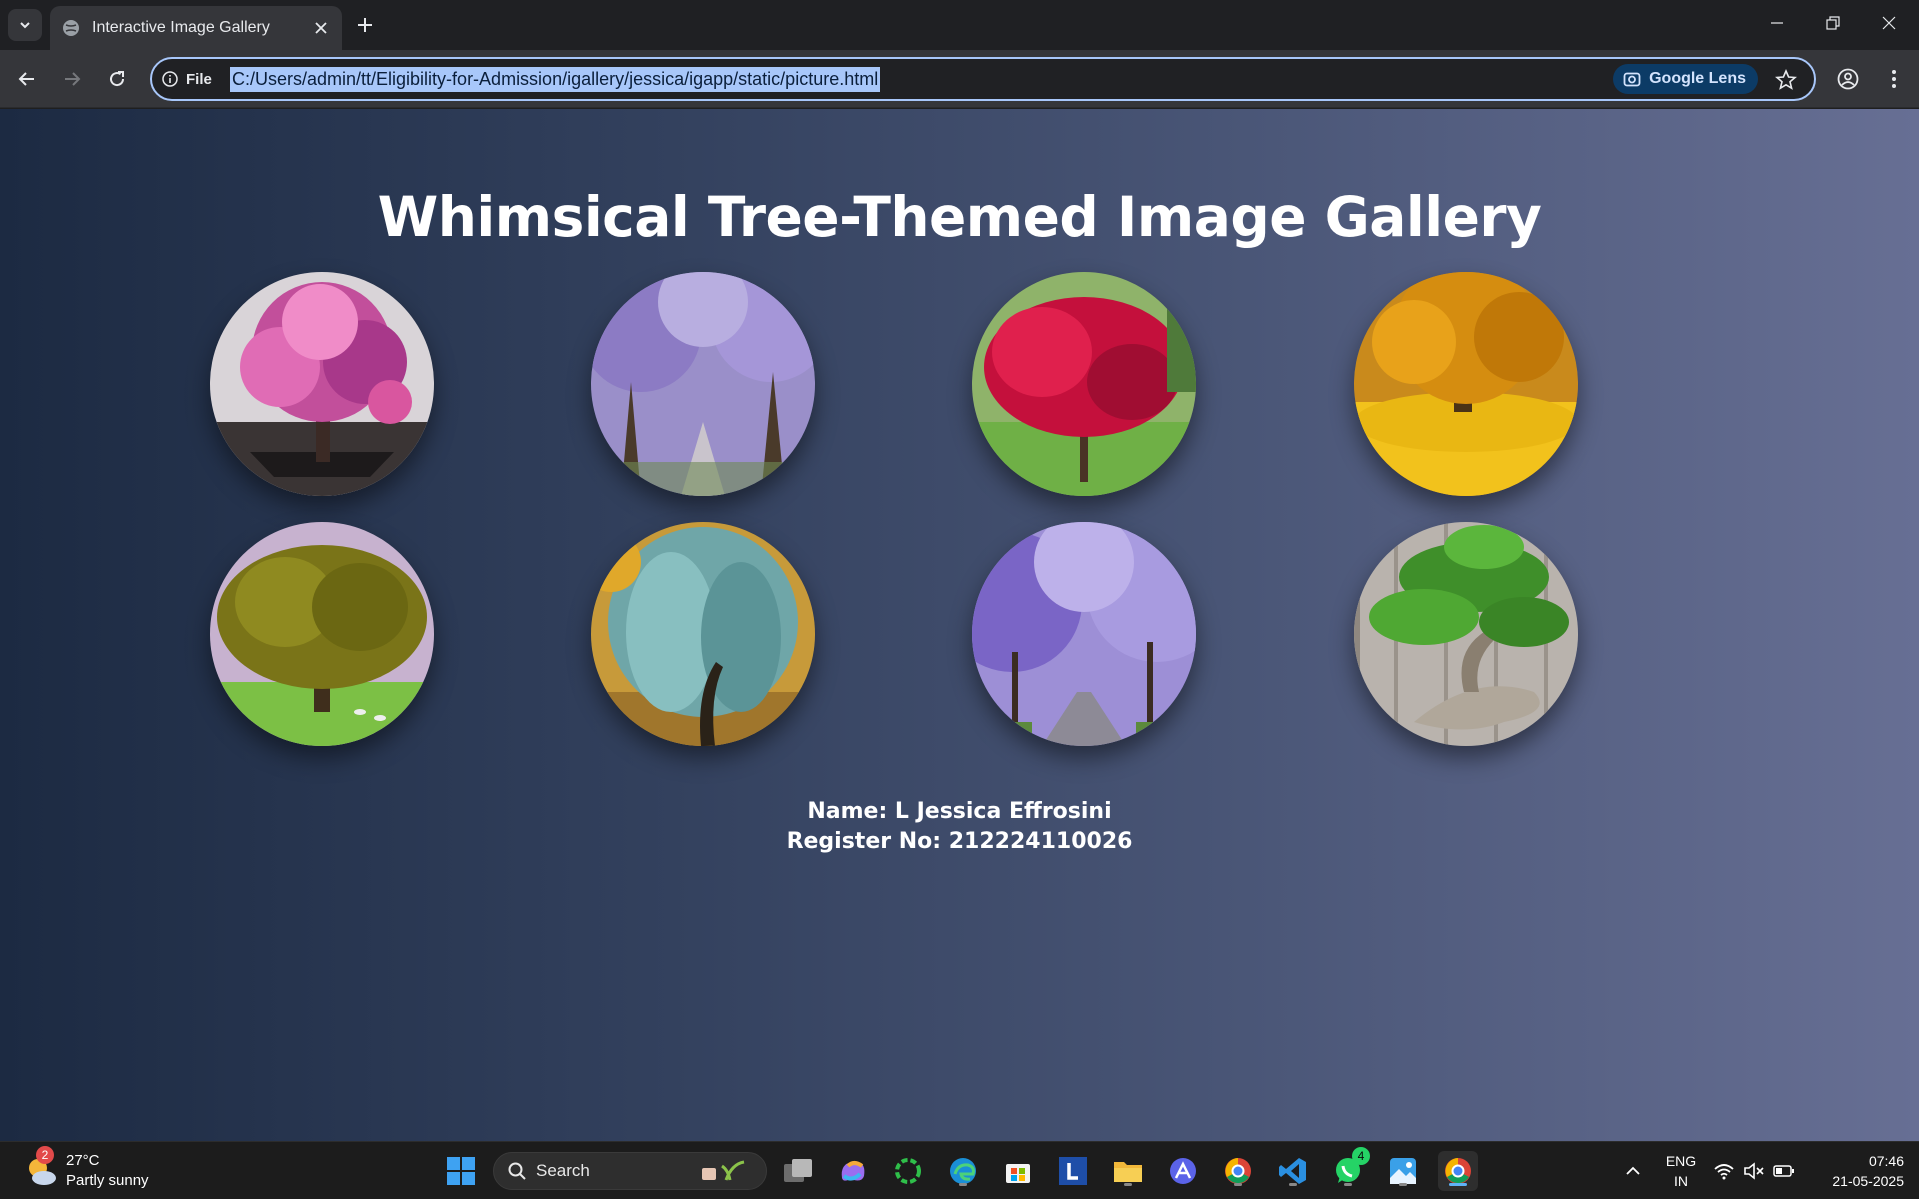 The width and height of the screenshot is (1919, 1199). What do you see at coordinates (1894, 79) in the screenshot?
I see `menu-button` at bounding box center [1894, 79].